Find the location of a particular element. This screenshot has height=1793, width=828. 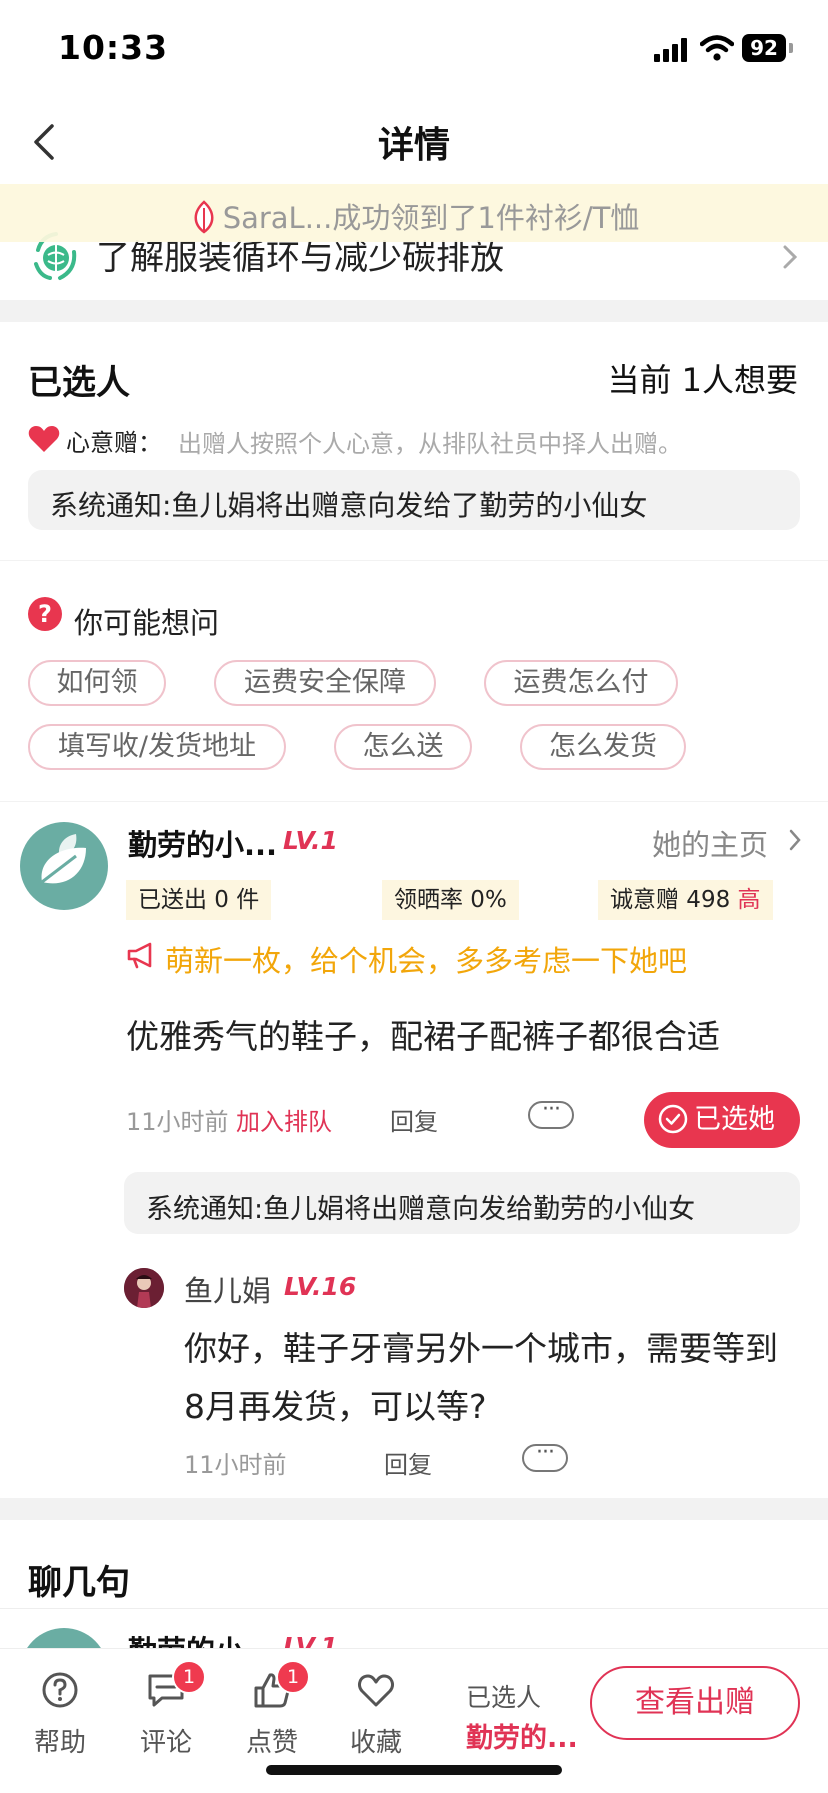

divider is located at coordinates (414, 1608).